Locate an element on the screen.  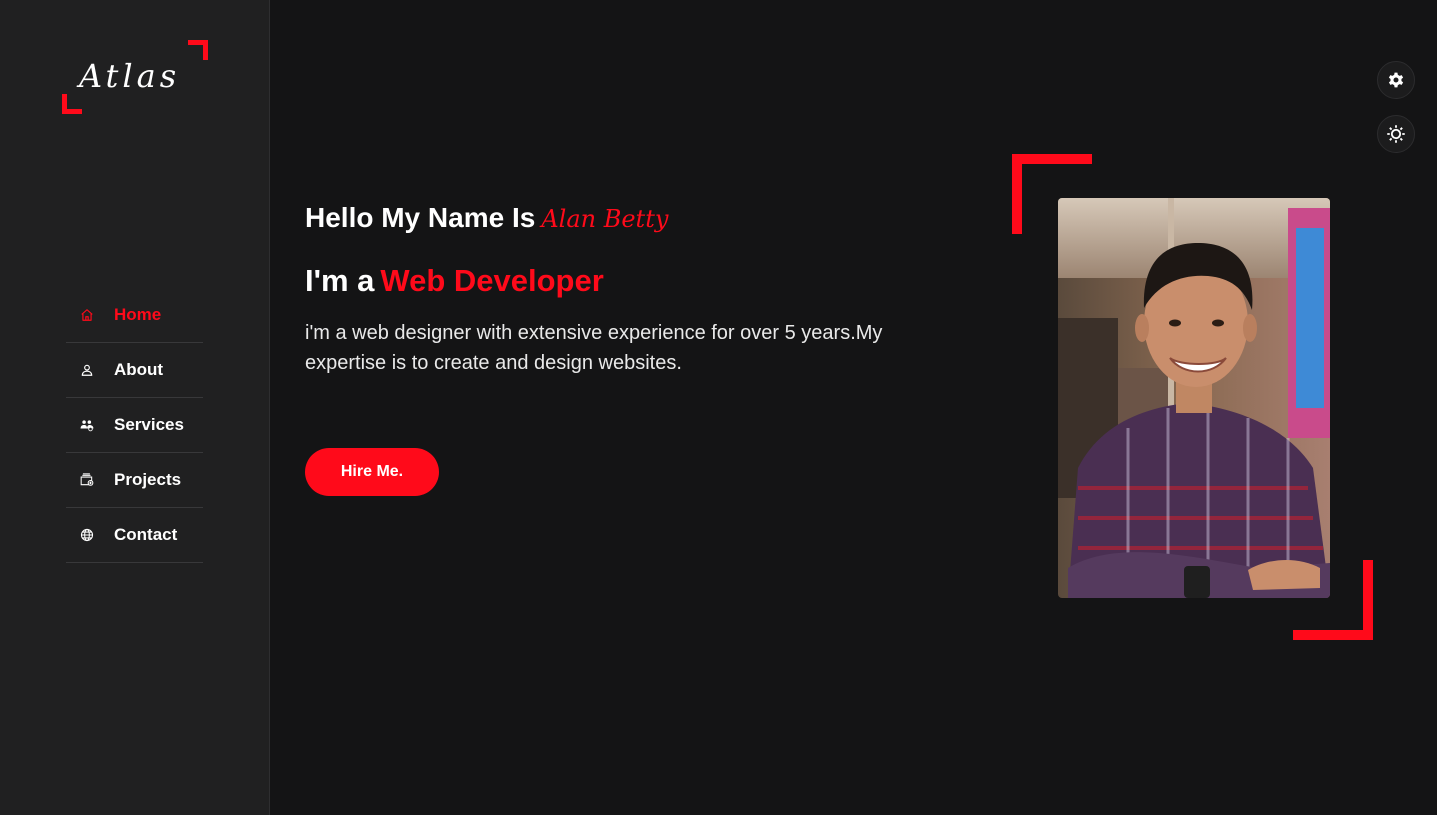
home-icon is located at coordinates (80, 315).